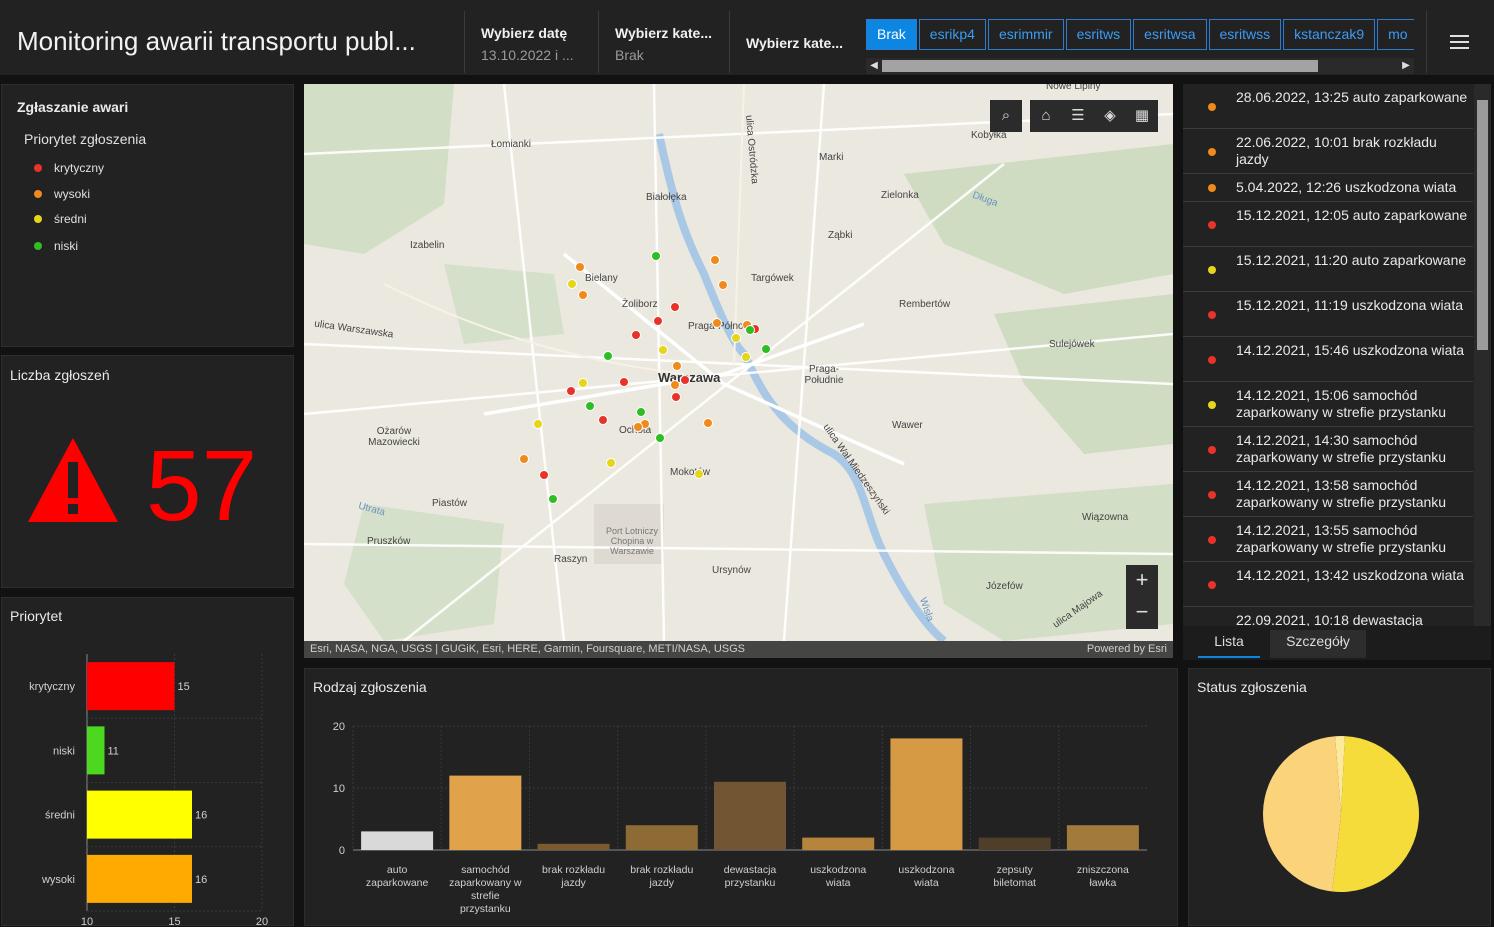  What do you see at coordinates (1336, 150) in the screenshot?
I see `list-item-text: 22.06.2022, 10:01 brak rozkładu jazdy` at bounding box center [1336, 150].